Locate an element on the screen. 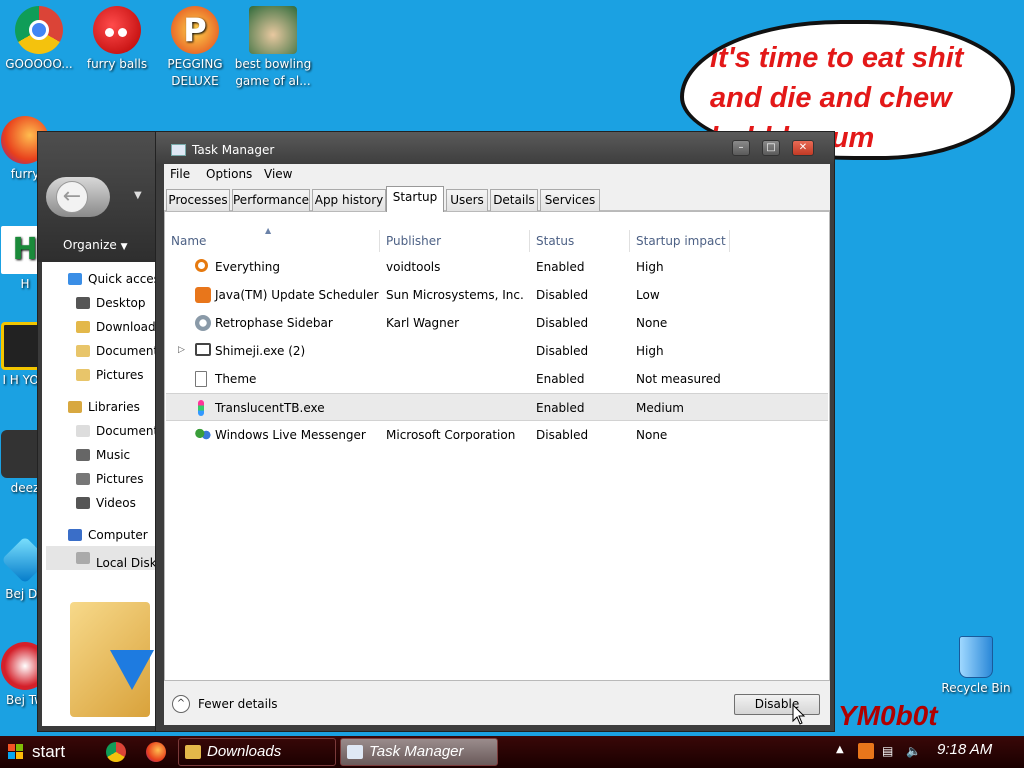 The image size is (1024, 768). tree-item-lib-pictures: Pictures is located at coordinates (110, 479).